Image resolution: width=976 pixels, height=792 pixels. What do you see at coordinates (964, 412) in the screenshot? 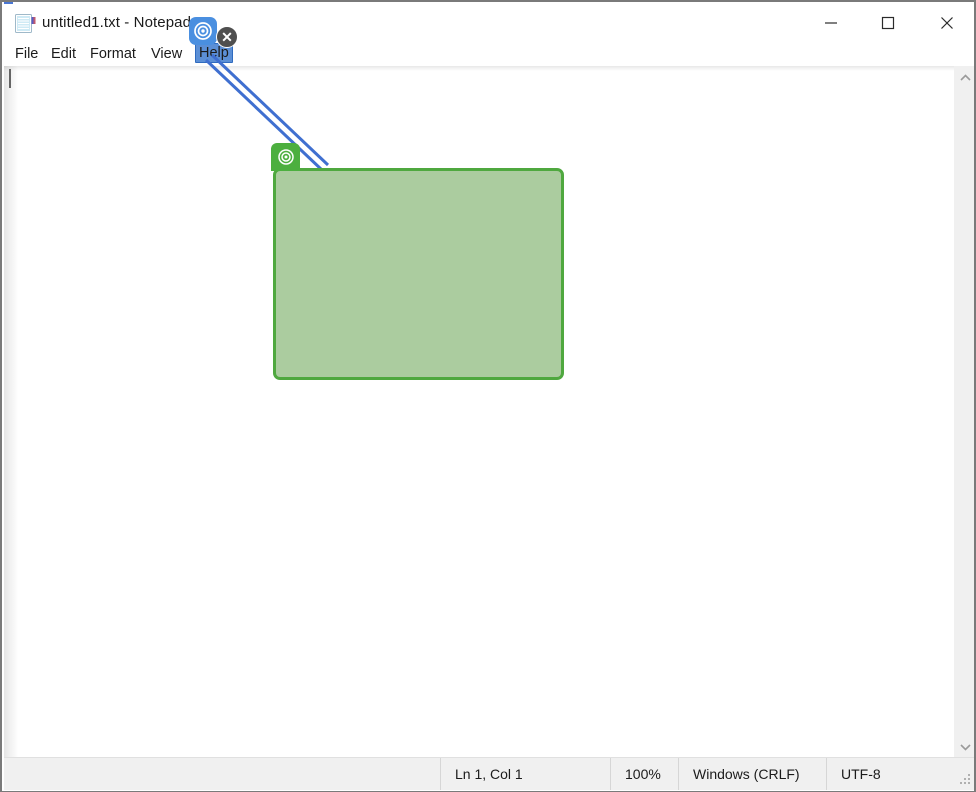
I see `vertical-scrollbar` at bounding box center [964, 412].